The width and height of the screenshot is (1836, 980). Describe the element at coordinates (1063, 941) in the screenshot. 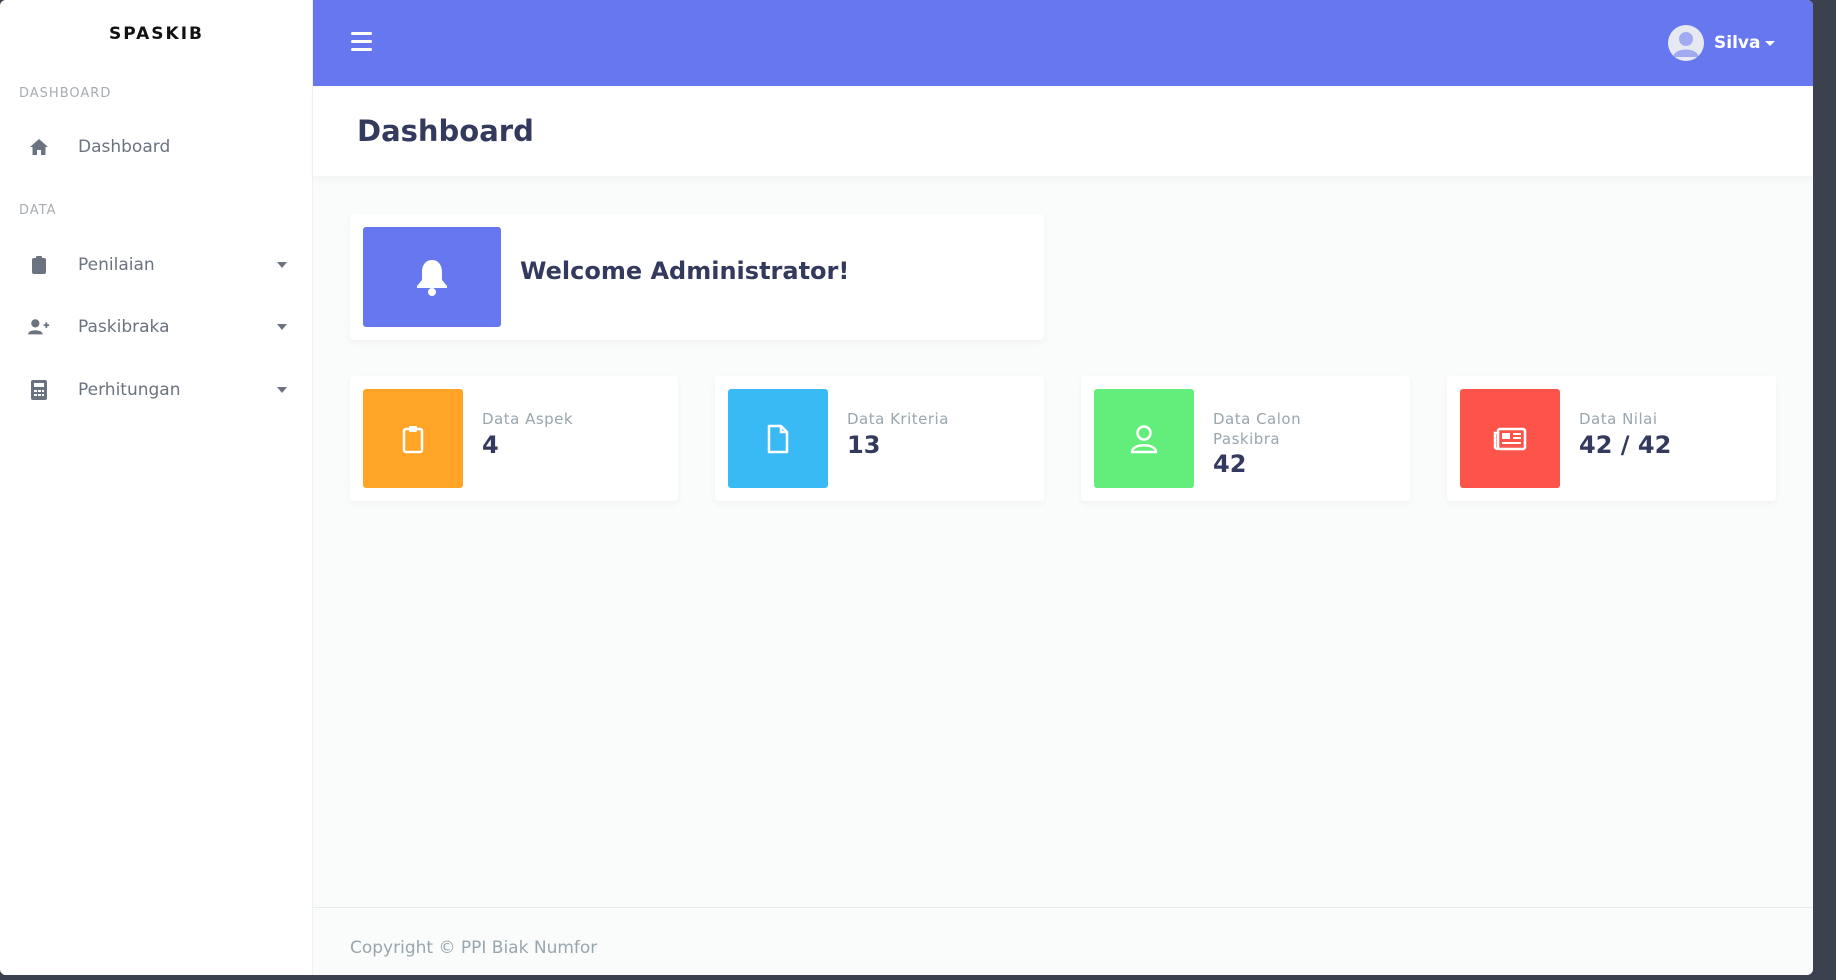

I see `footer: Copyright © PPI Biak Numfor` at that location.